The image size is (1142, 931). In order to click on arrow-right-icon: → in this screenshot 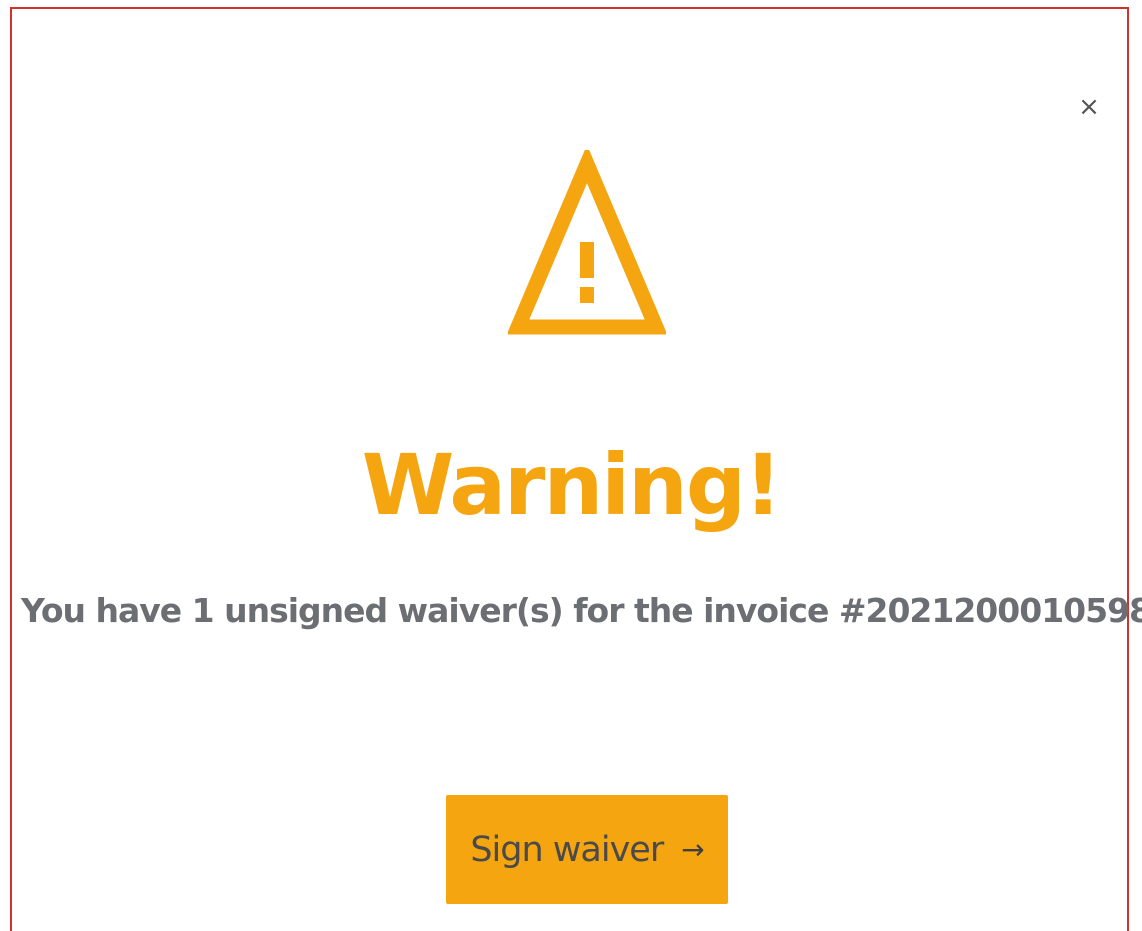, I will do `click(692, 849)`.